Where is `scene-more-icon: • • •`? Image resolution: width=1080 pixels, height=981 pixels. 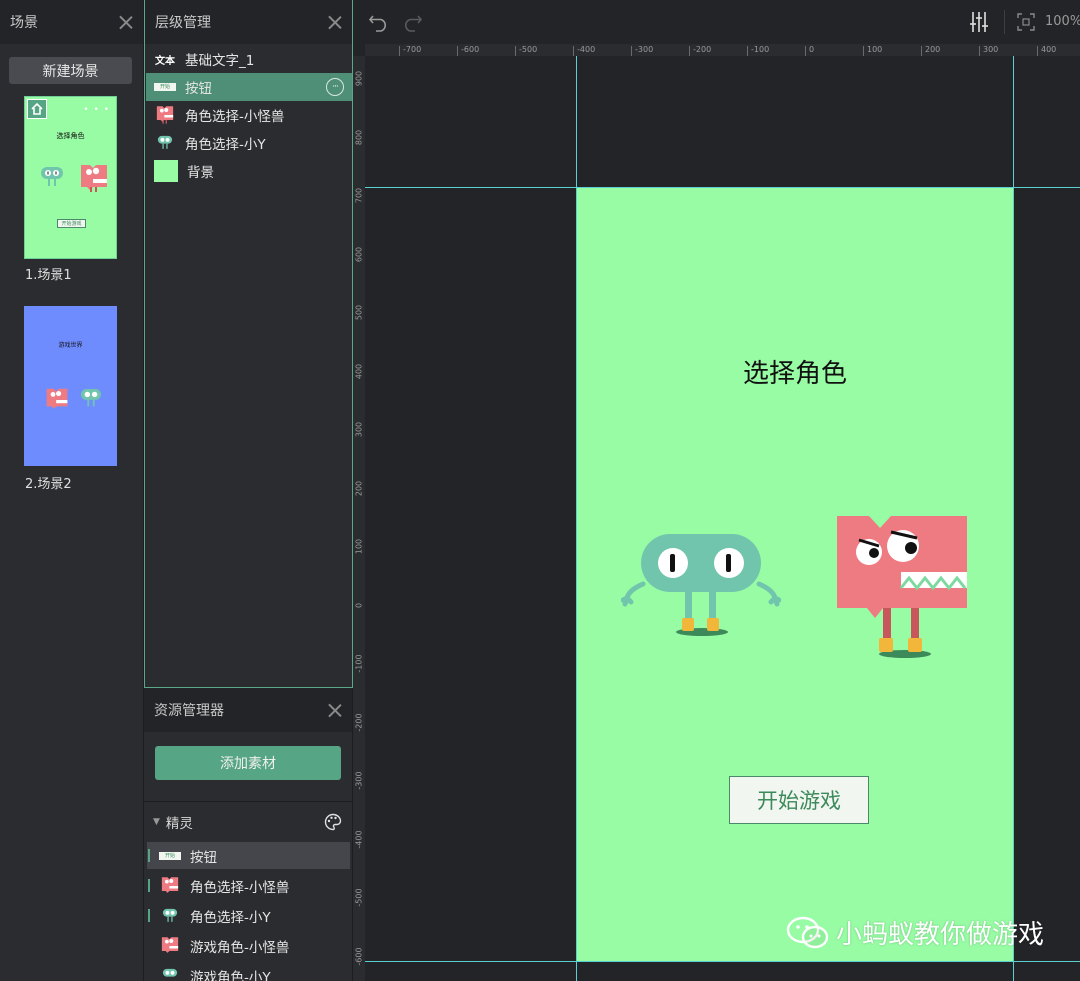 scene-more-icon: • • • is located at coordinates (96, 110).